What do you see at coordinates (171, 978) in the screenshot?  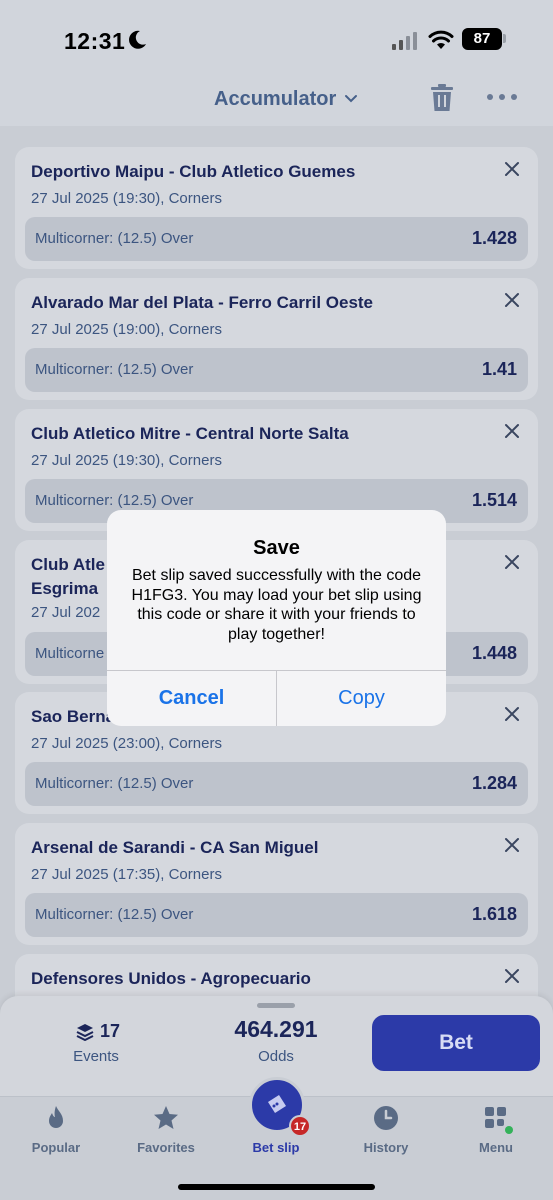 I see `match-title: Defensores Unidos - Agropecuario` at bounding box center [171, 978].